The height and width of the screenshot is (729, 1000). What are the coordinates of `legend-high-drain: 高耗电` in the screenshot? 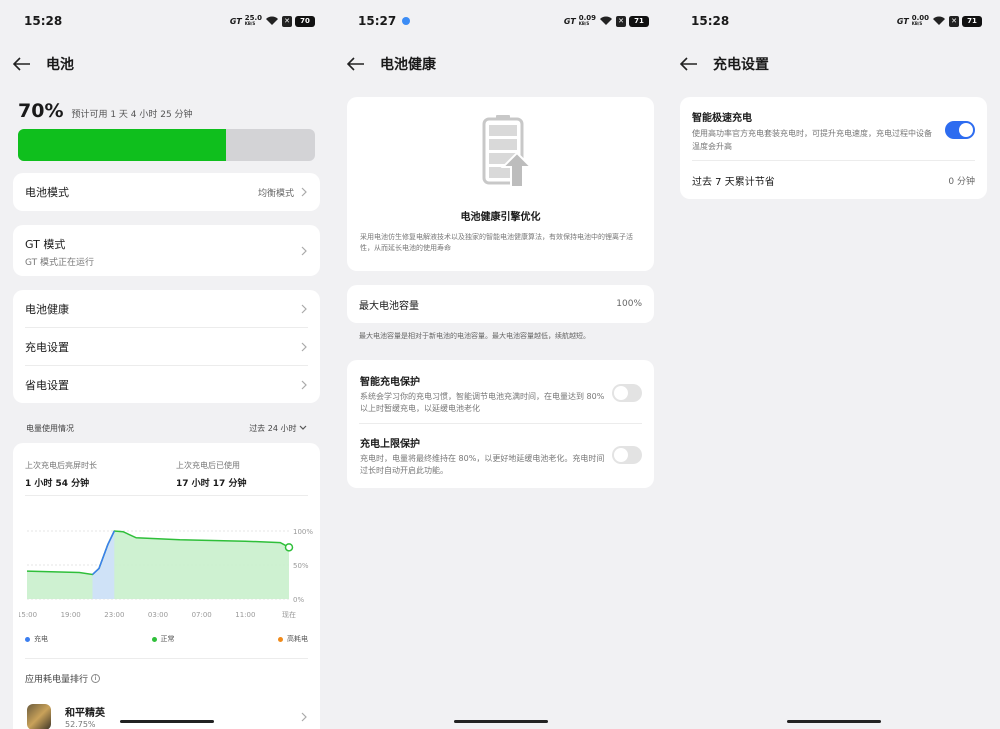 It's located at (293, 639).